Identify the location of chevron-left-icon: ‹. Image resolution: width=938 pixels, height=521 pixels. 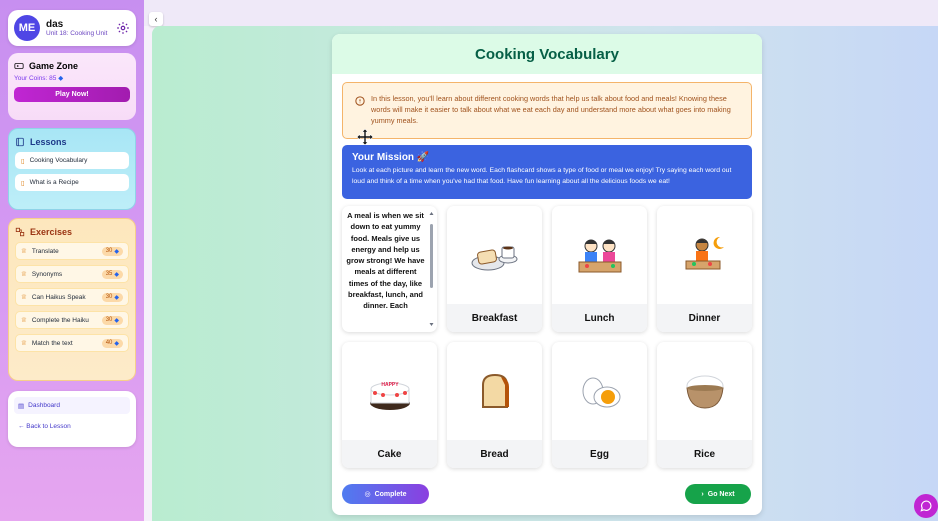
(156, 19).